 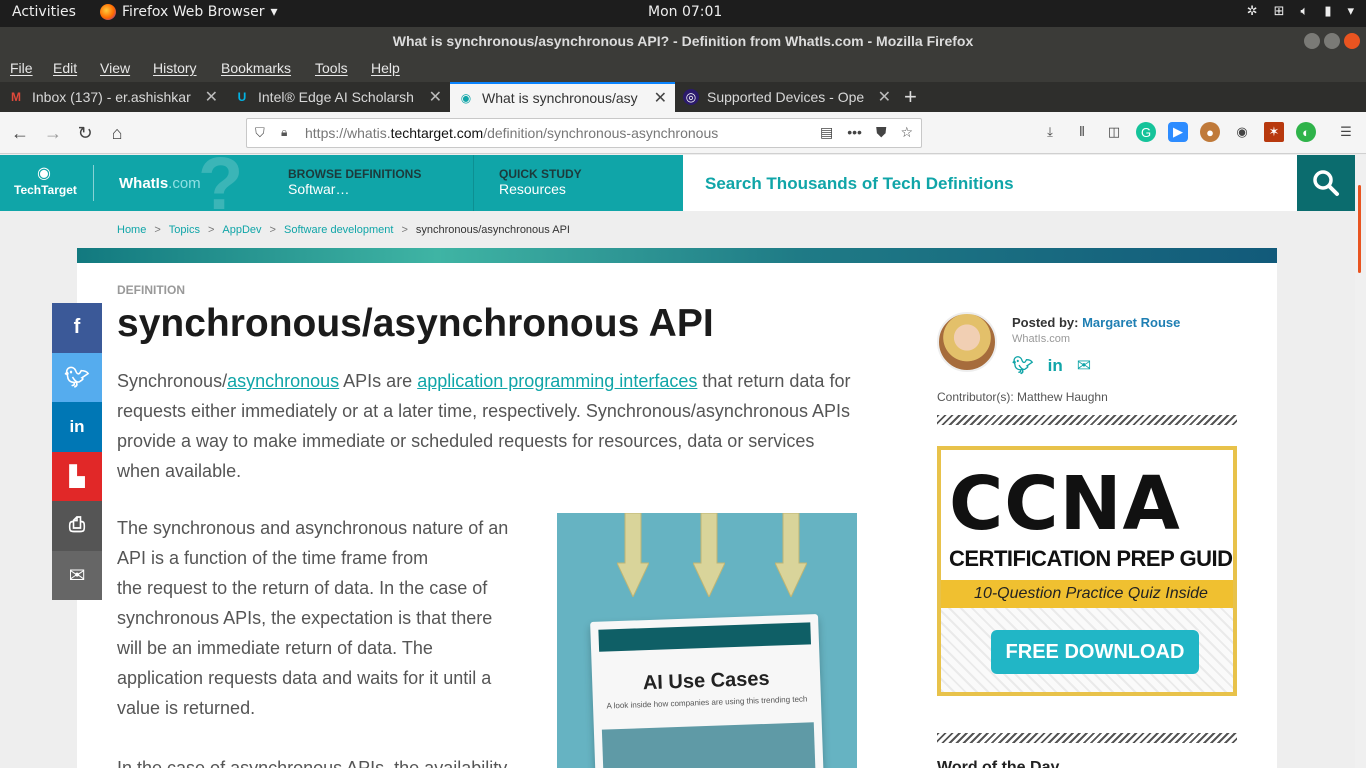 What do you see at coordinates (115, 68) in the screenshot?
I see `menu-view: View` at bounding box center [115, 68].